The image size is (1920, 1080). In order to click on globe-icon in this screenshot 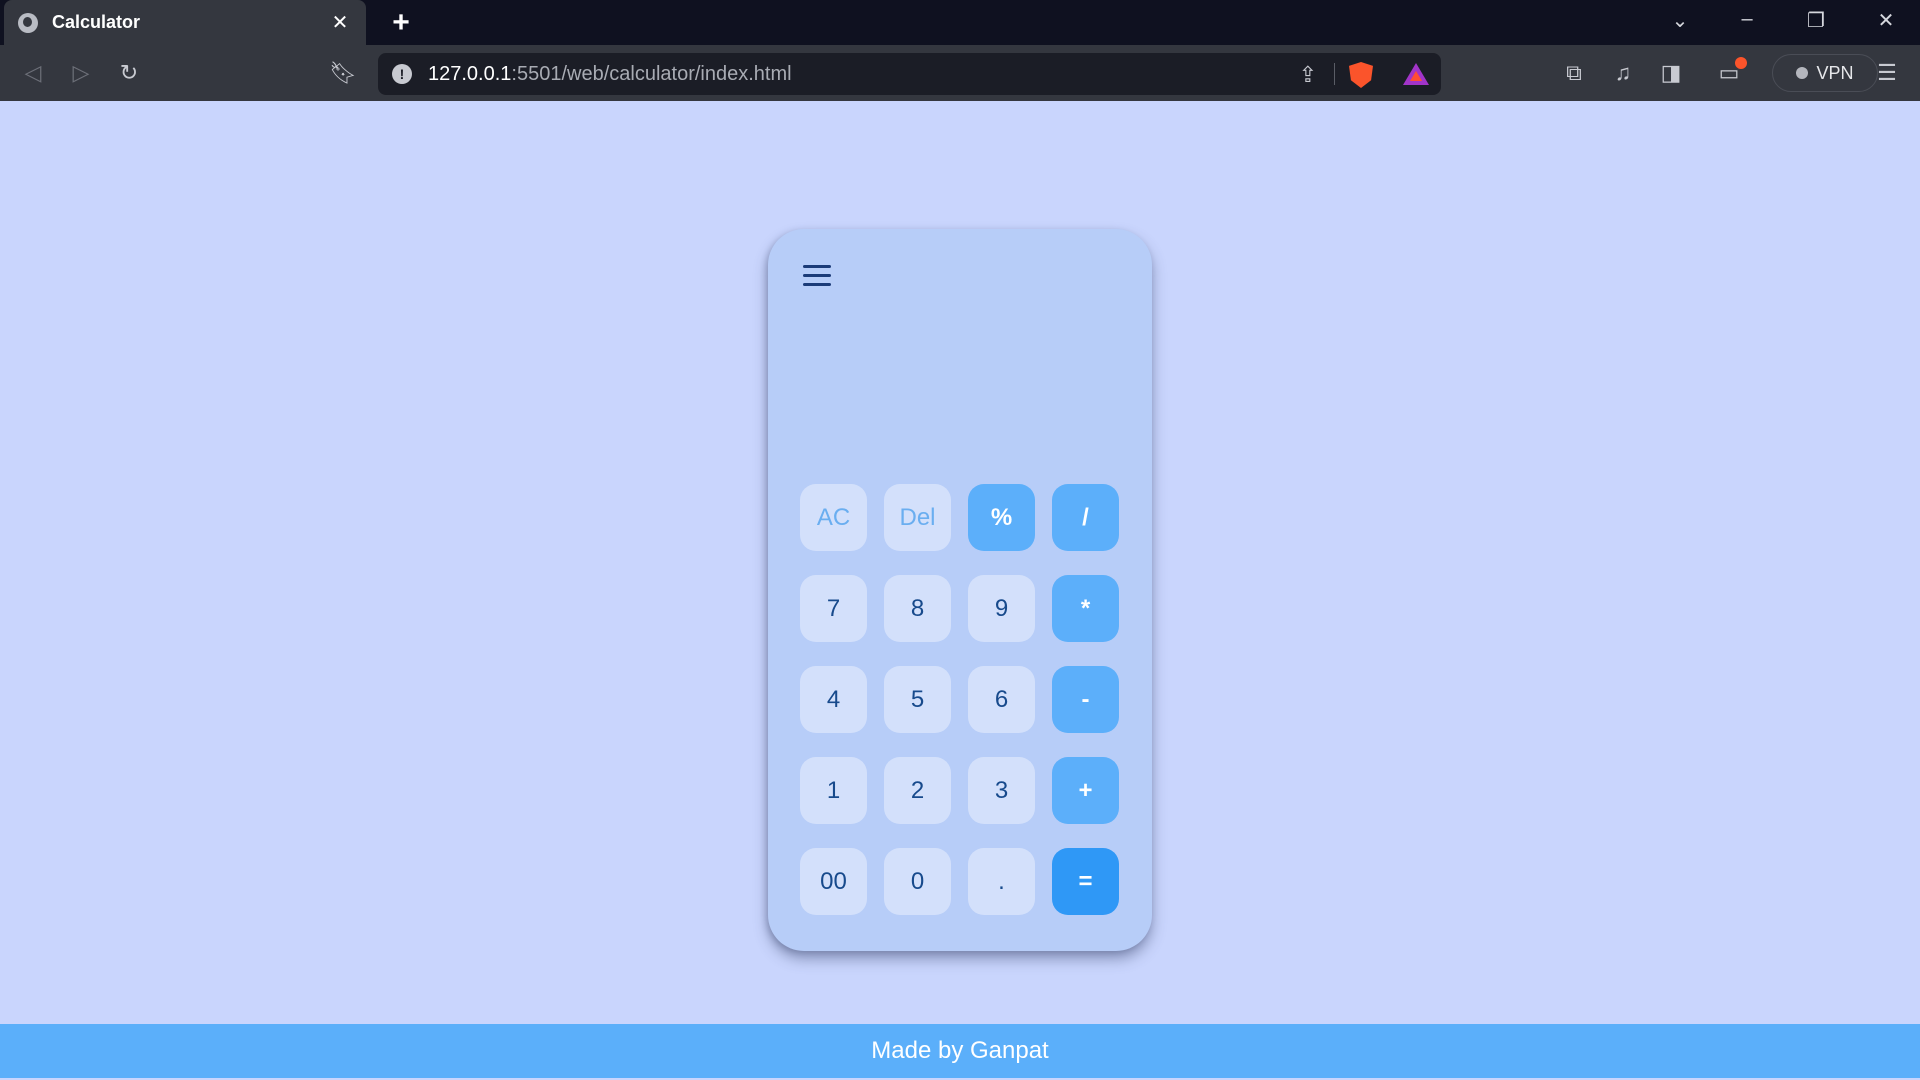, I will do `click(28, 22)`.